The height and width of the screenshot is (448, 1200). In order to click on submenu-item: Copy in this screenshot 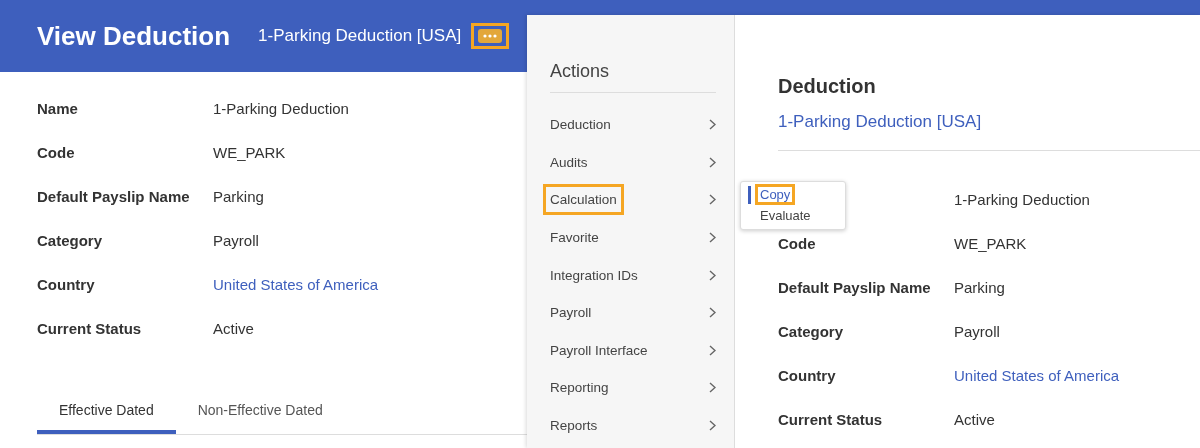, I will do `click(796, 195)`.